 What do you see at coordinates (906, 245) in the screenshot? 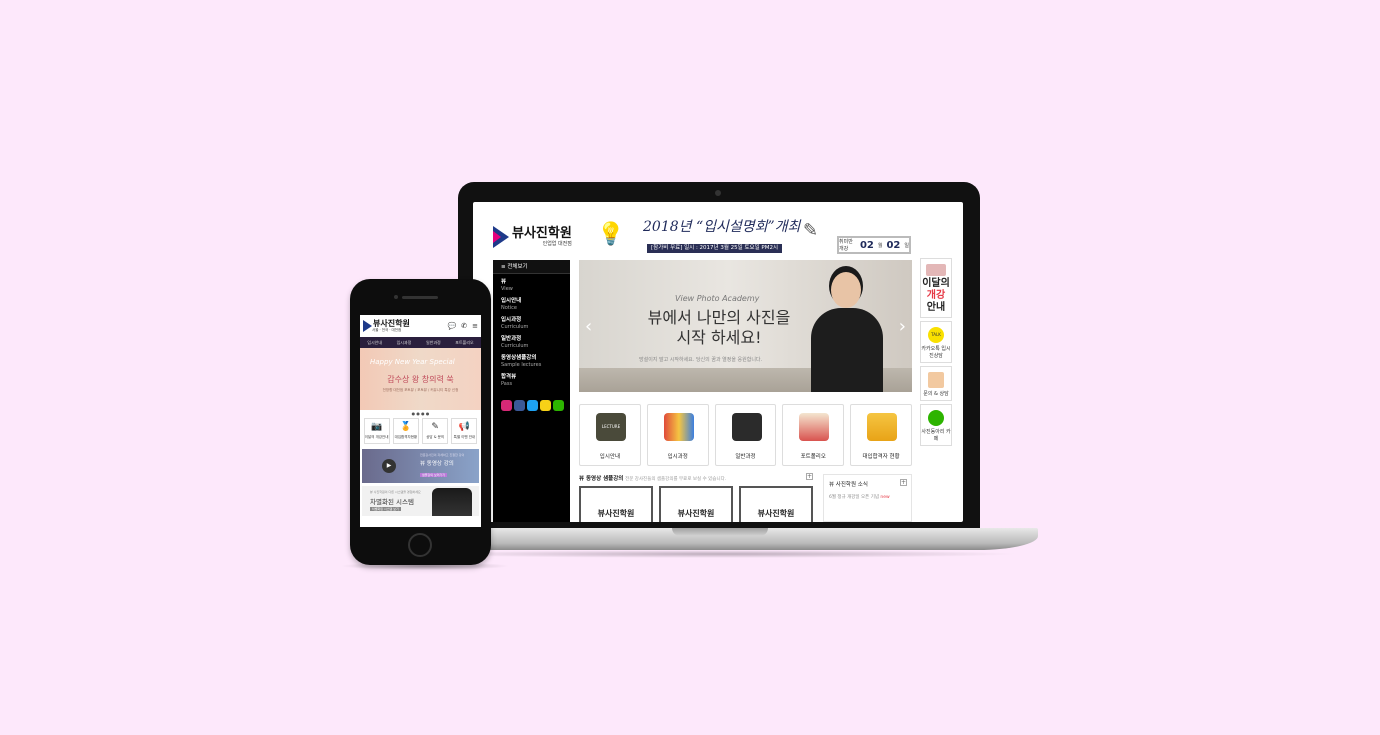
I see `countdown-unit-2: 일` at bounding box center [906, 245].